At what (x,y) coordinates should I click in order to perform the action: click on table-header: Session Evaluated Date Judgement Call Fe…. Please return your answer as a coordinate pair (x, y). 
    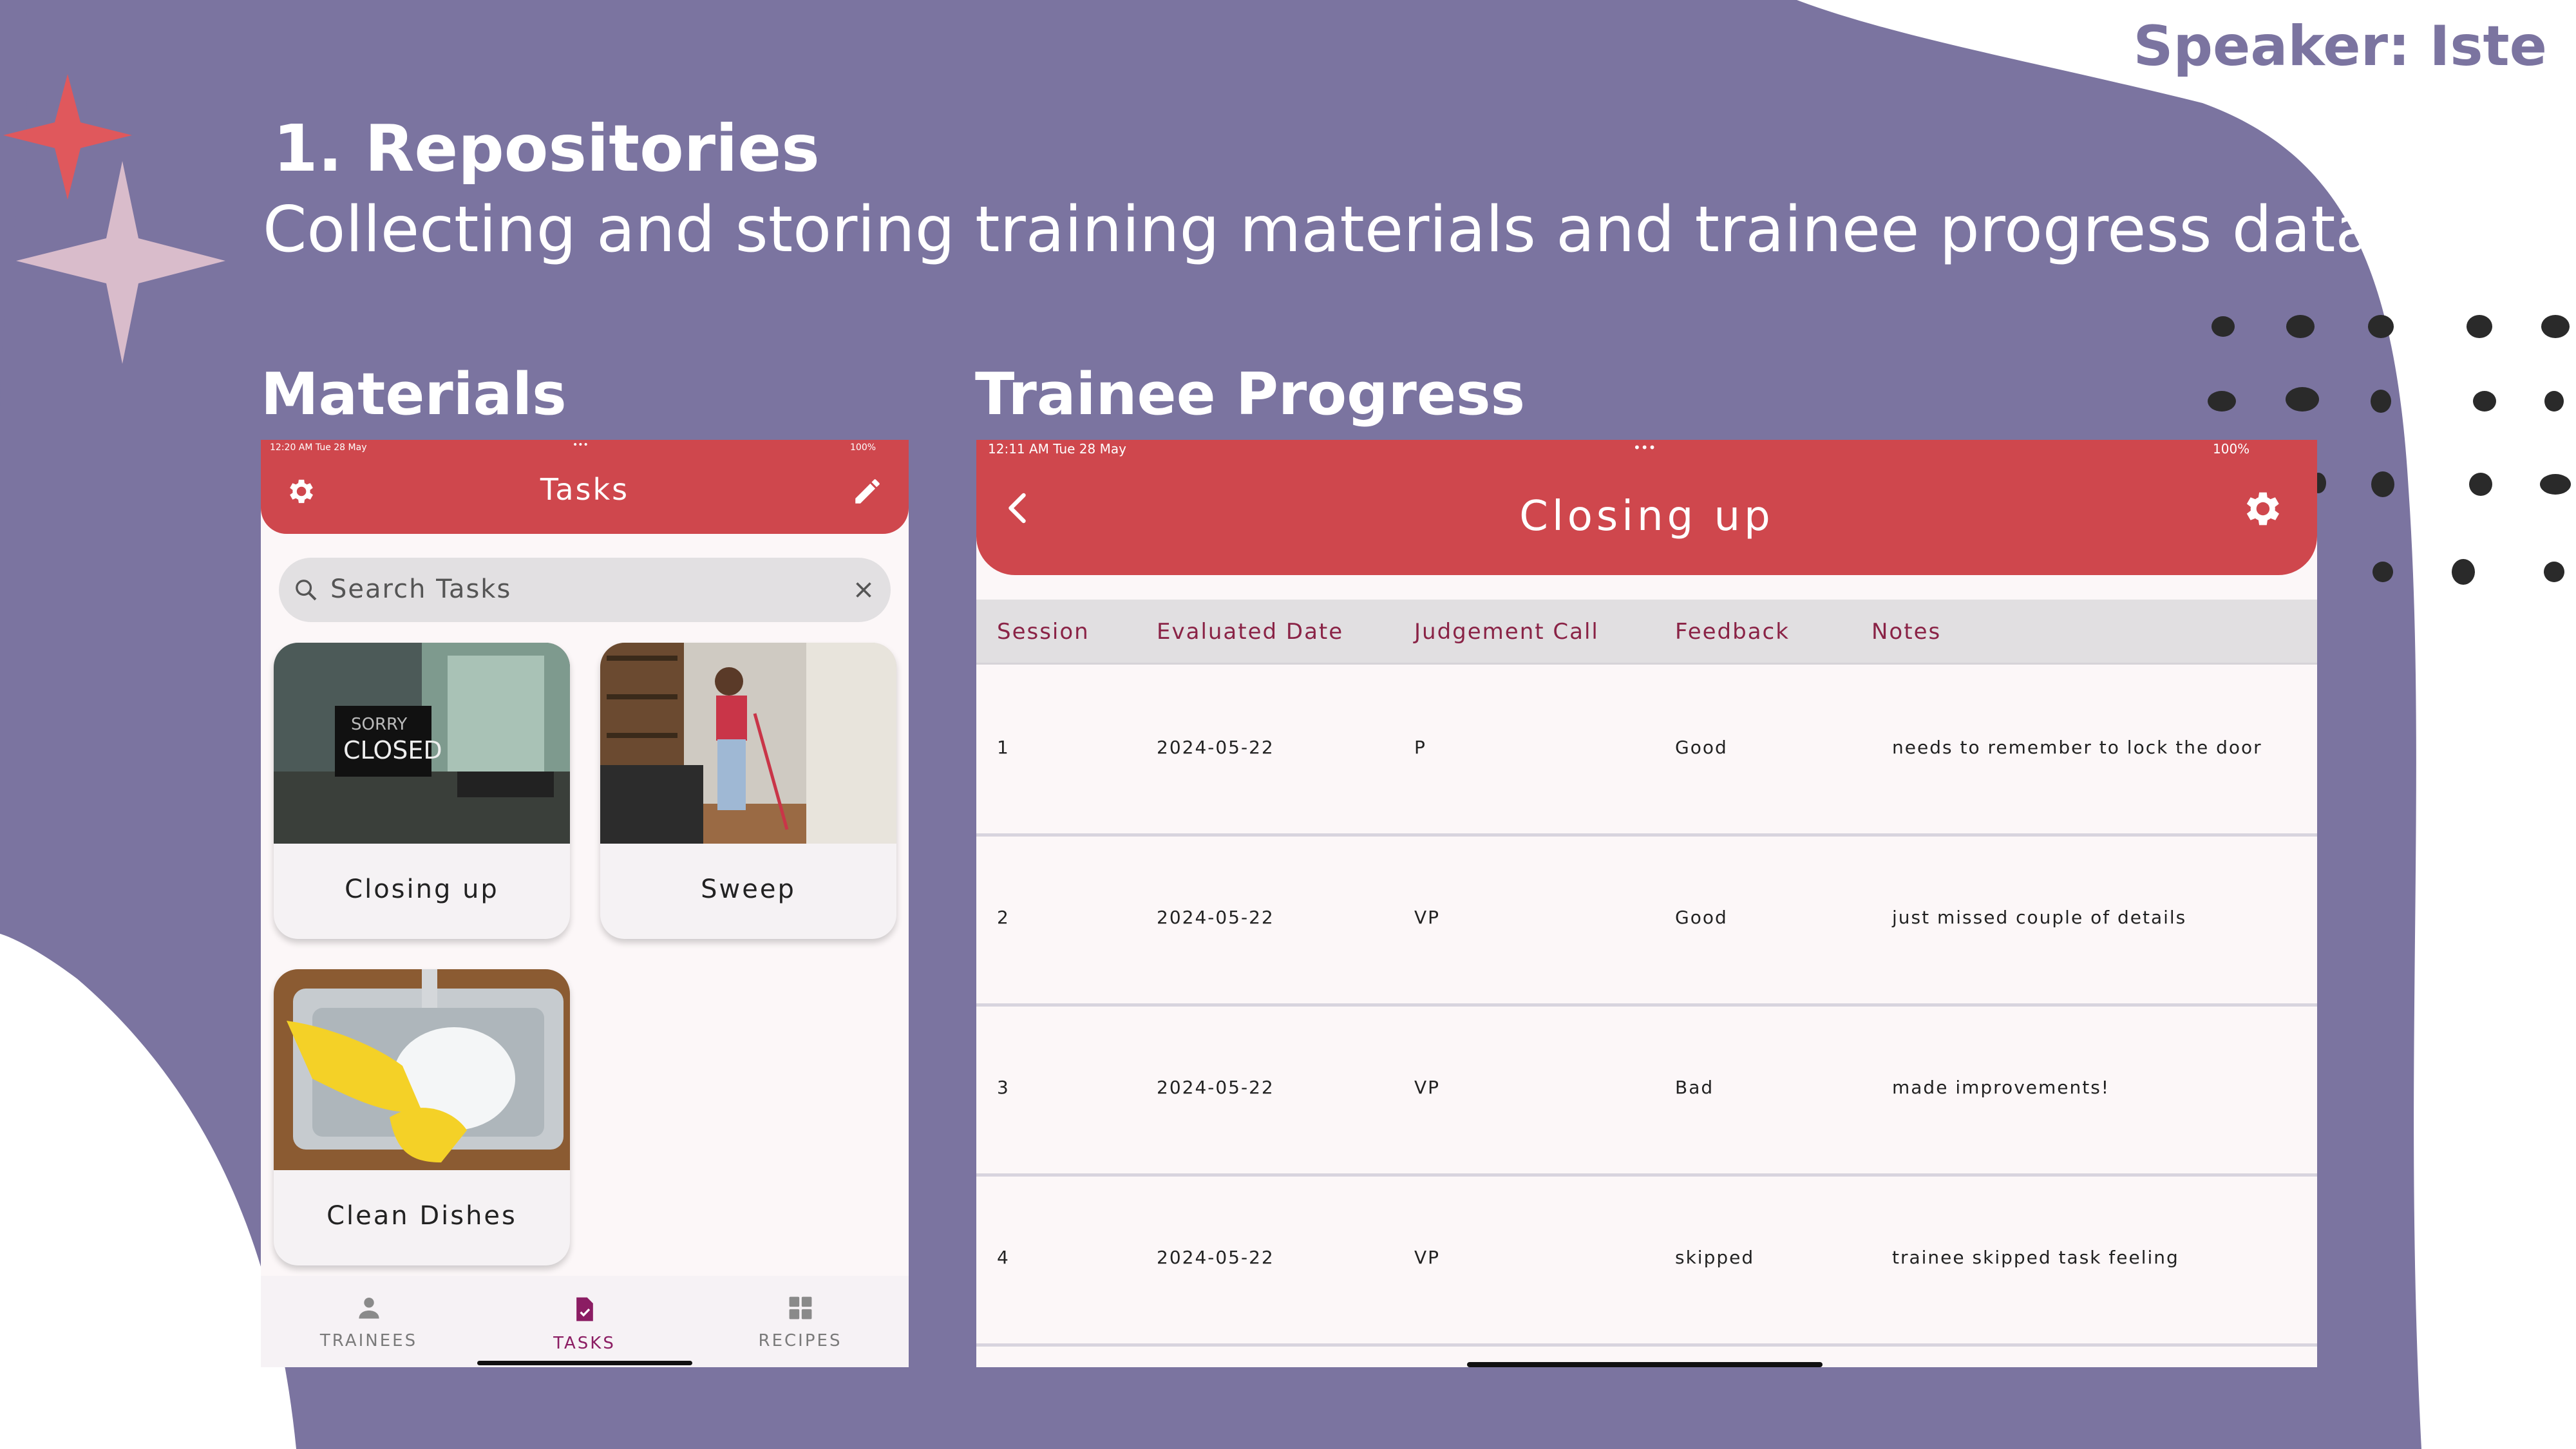
    Looking at the image, I should click on (1646, 633).